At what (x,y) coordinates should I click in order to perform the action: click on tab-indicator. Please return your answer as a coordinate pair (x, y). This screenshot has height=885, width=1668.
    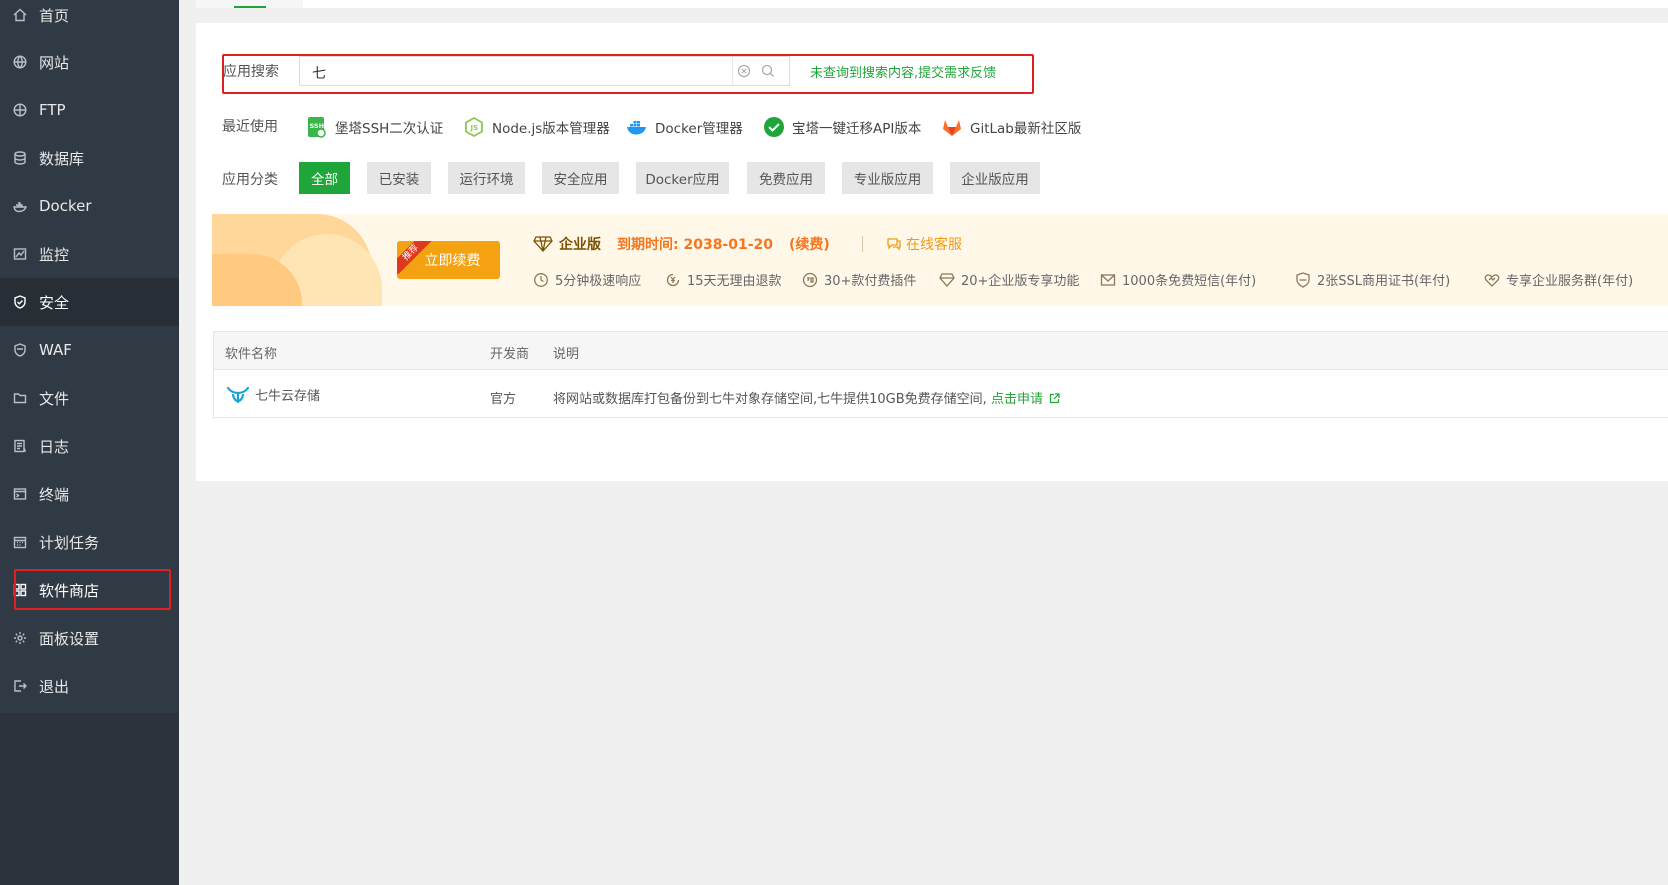
    Looking at the image, I should click on (250, 7).